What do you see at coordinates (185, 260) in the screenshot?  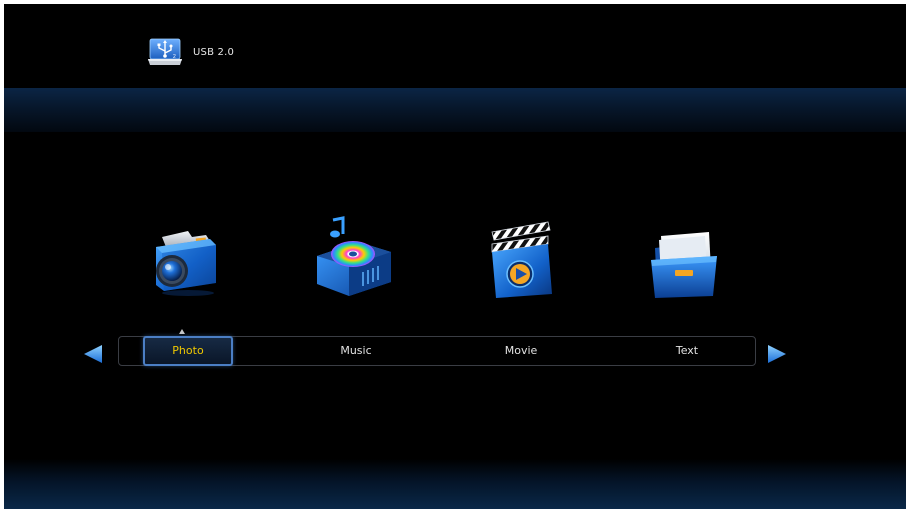 I see `camera-icon` at bounding box center [185, 260].